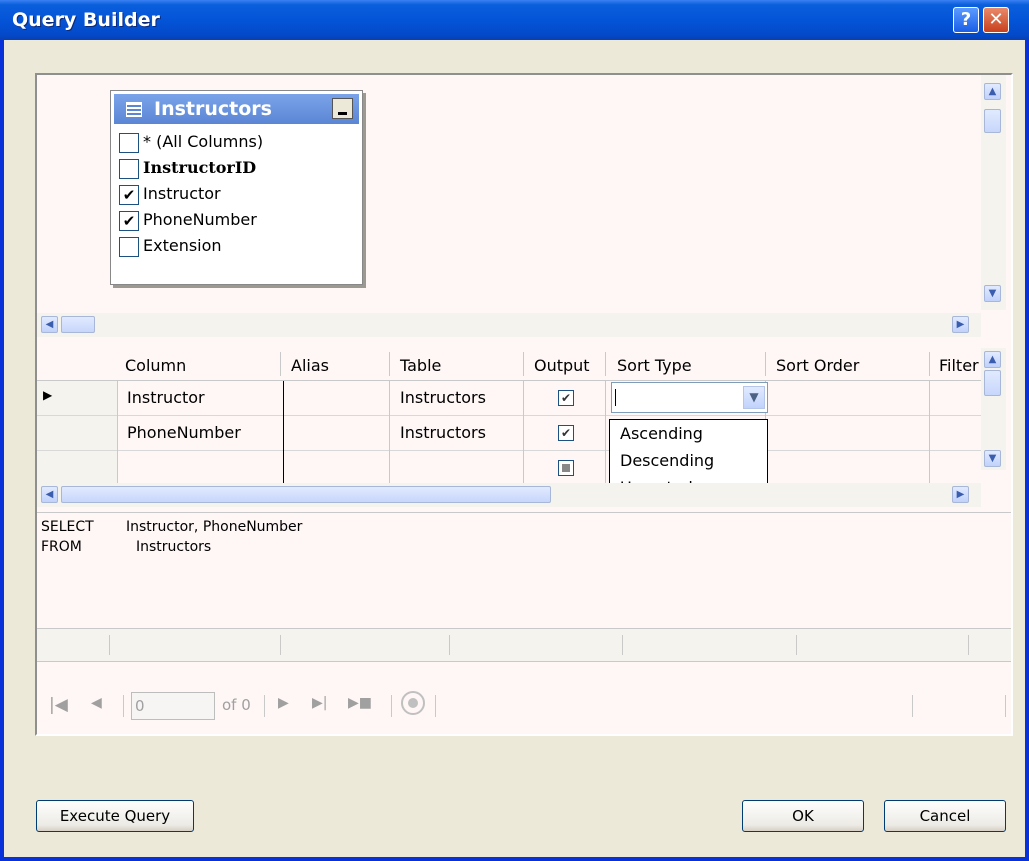  Describe the element at coordinates (342, 108) in the screenshot. I see `minimize-icon` at that location.